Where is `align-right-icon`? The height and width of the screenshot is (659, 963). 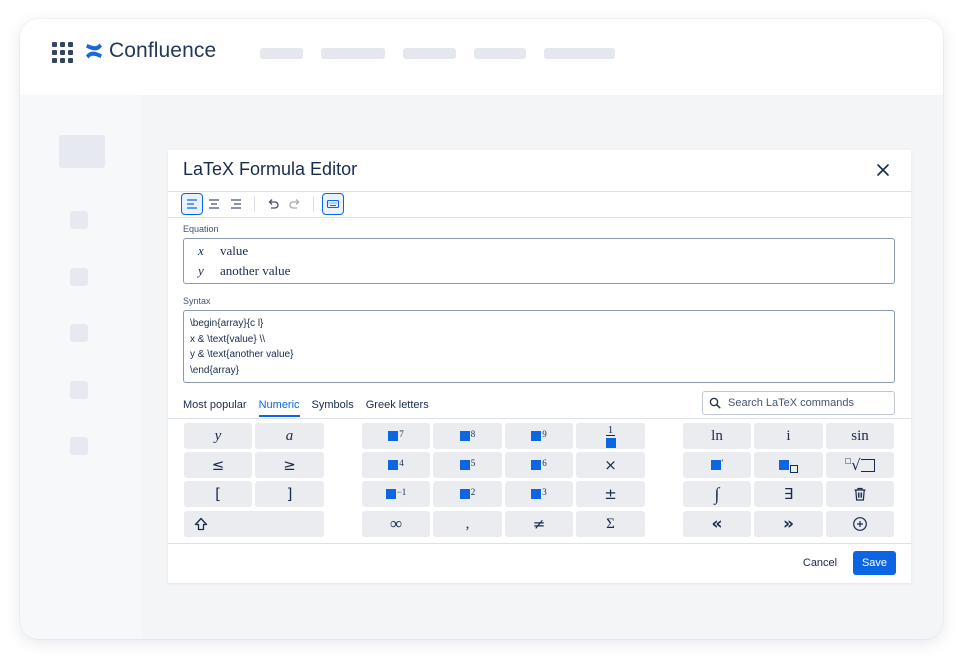
align-right-icon is located at coordinates (236, 204).